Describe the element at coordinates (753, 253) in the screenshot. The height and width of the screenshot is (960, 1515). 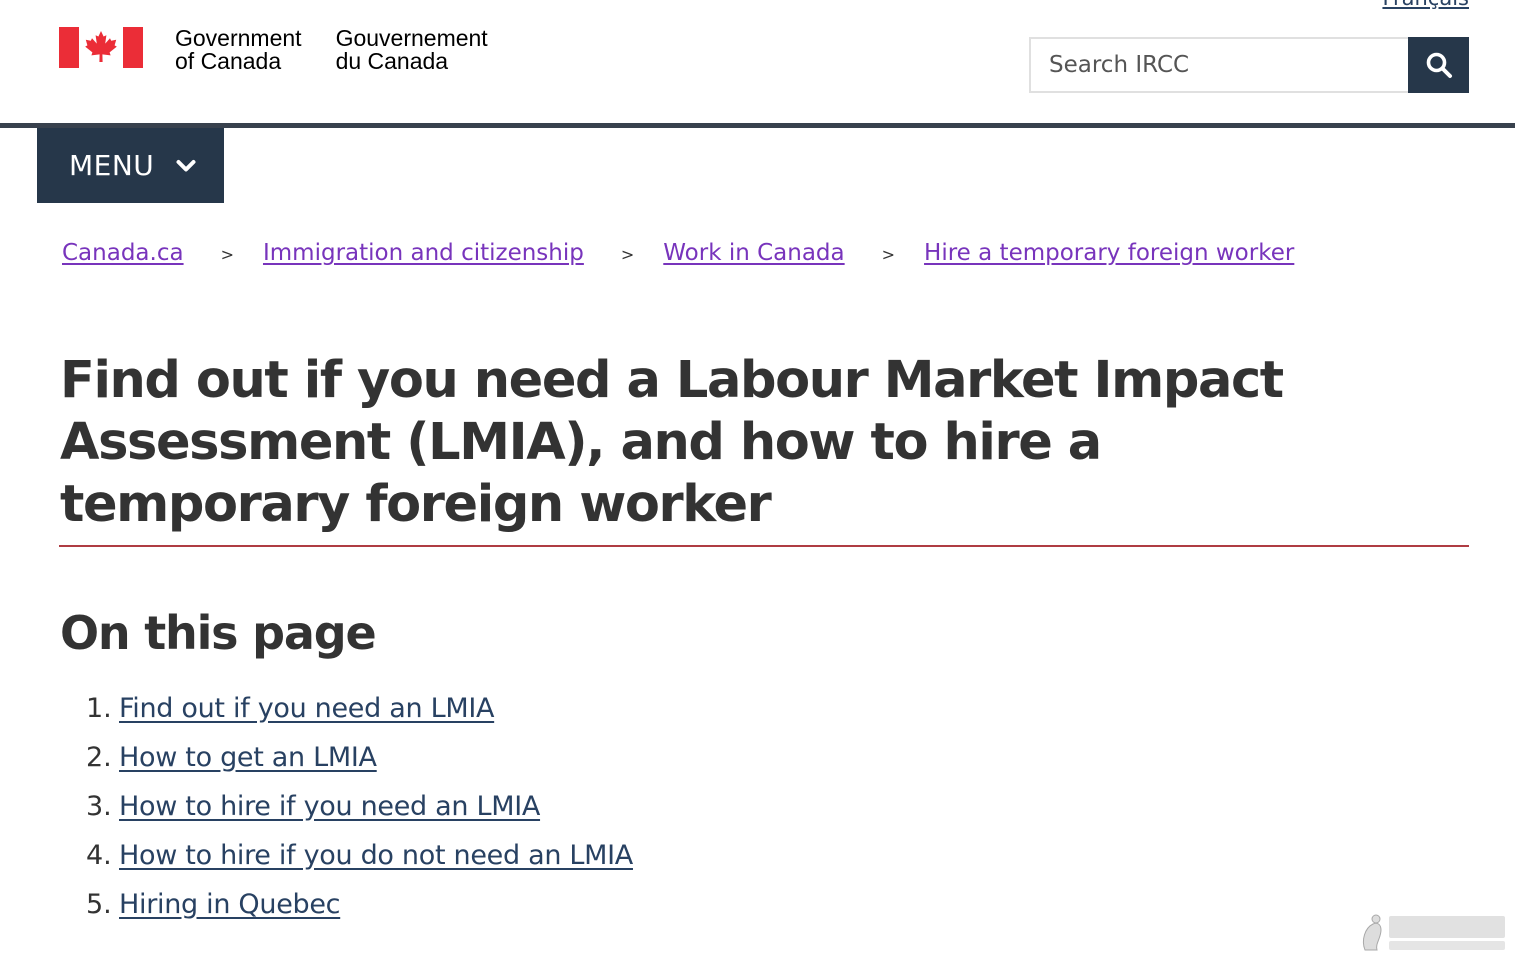
I see `breadcrumb-link-work-in-canada: Work in Canada` at that location.